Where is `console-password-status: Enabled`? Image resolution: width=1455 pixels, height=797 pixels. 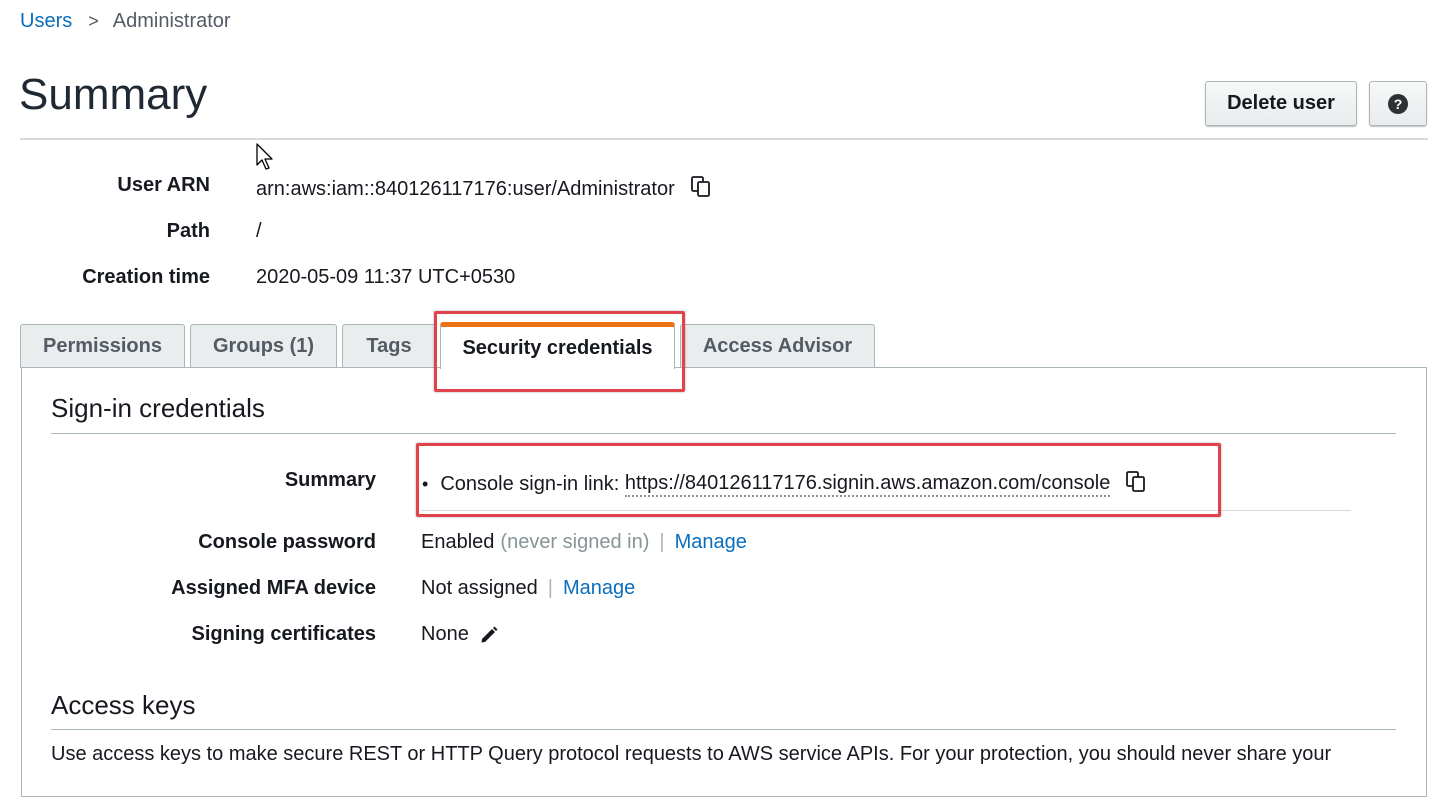
console-password-status: Enabled is located at coordinates (458, 542).